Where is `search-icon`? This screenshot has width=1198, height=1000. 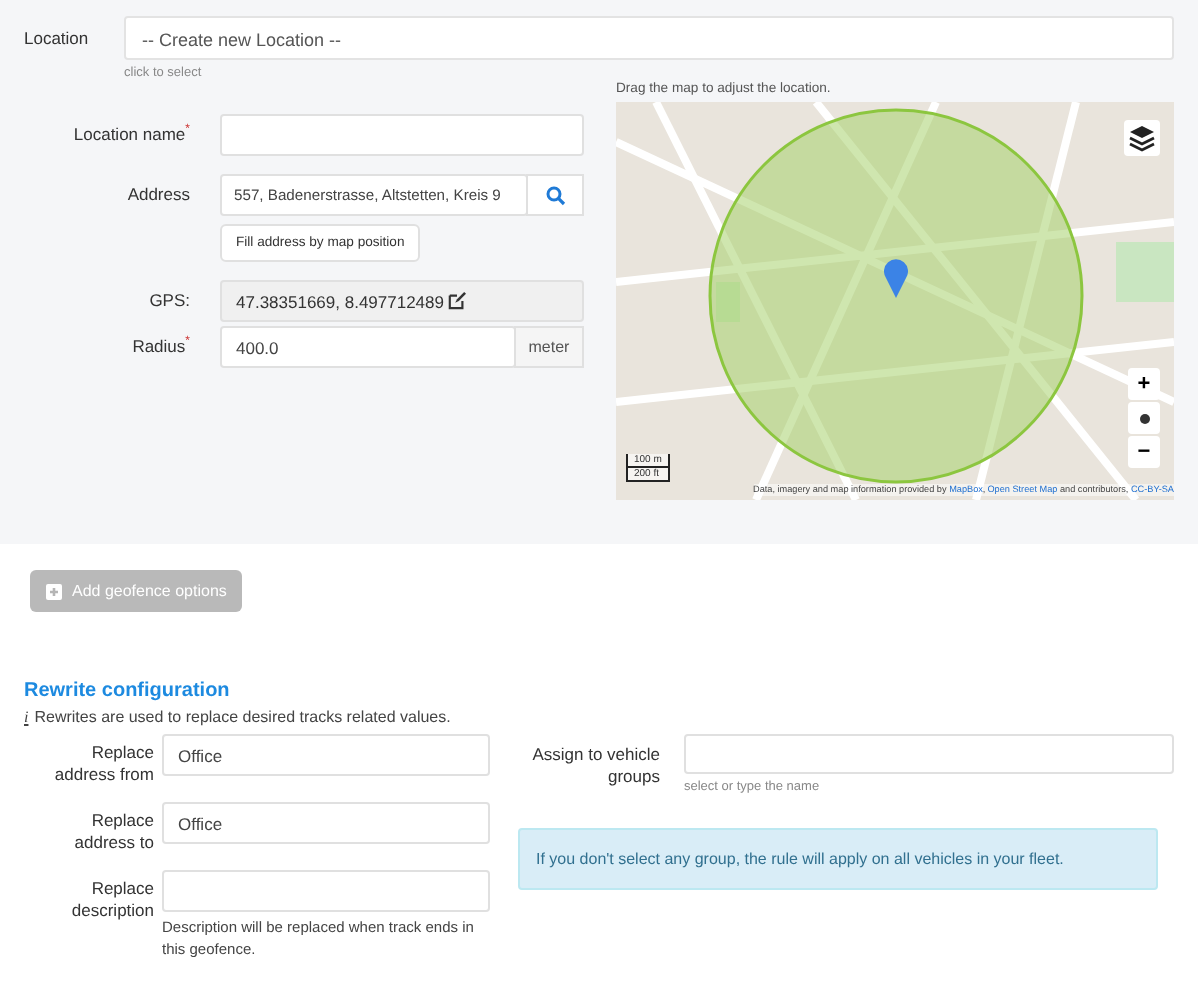 search-icon is located at coordinates (555, 195).